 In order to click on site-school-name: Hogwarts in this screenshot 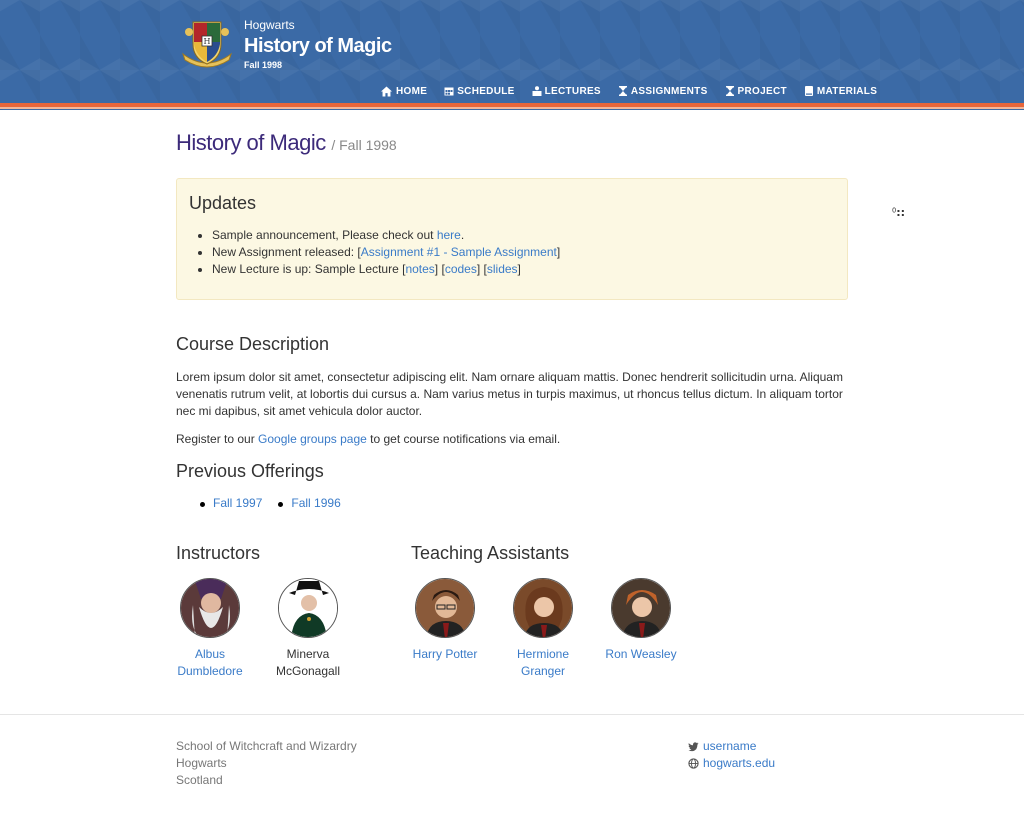, I will do `click(269, 25)`.